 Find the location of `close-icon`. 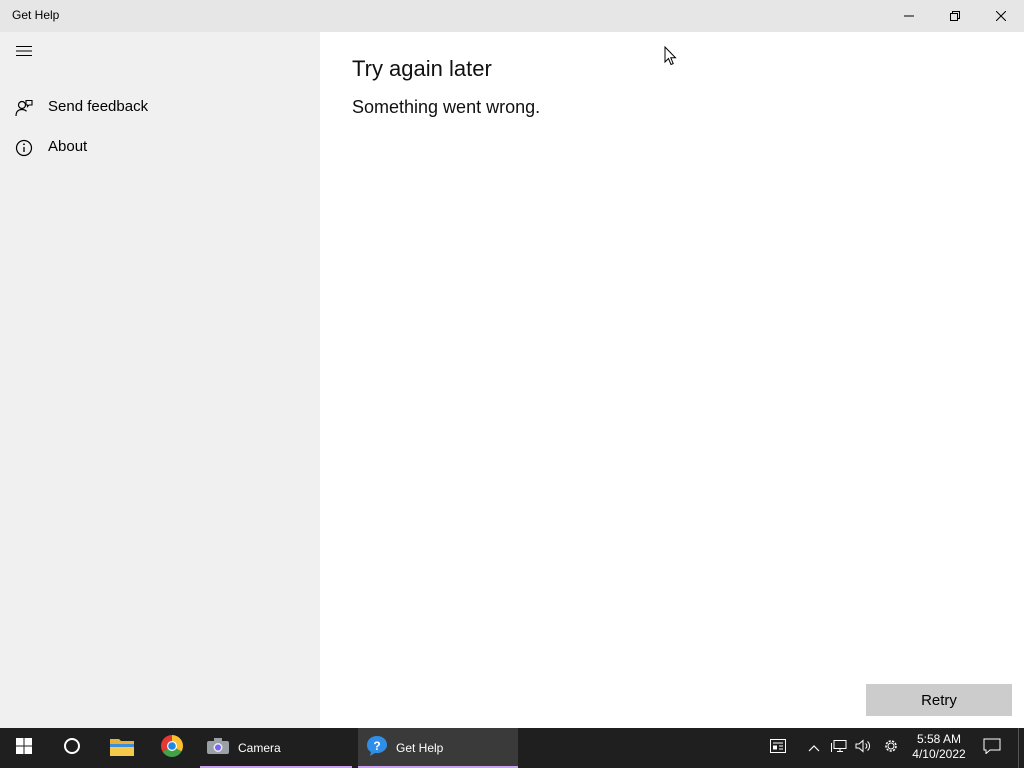

close-icon is located at coordinates (1001, 16).